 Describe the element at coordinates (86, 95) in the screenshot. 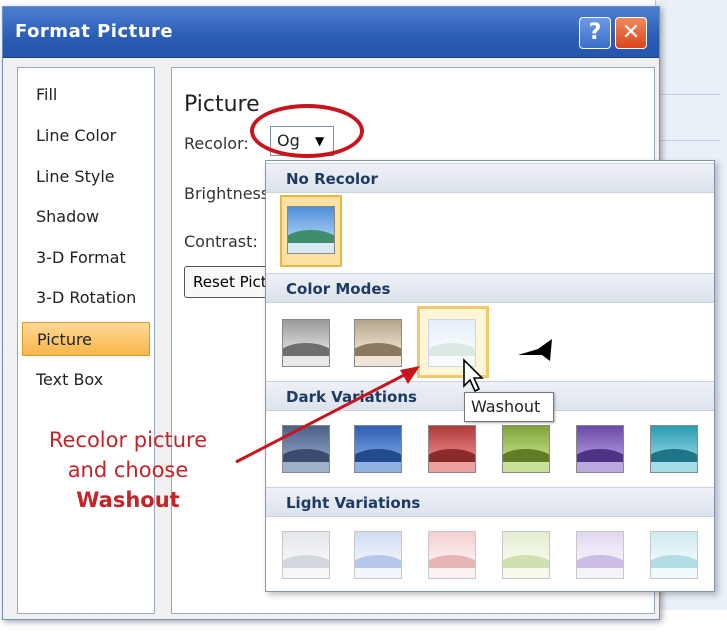

I see `nav-item-fill: Fill` at that location.